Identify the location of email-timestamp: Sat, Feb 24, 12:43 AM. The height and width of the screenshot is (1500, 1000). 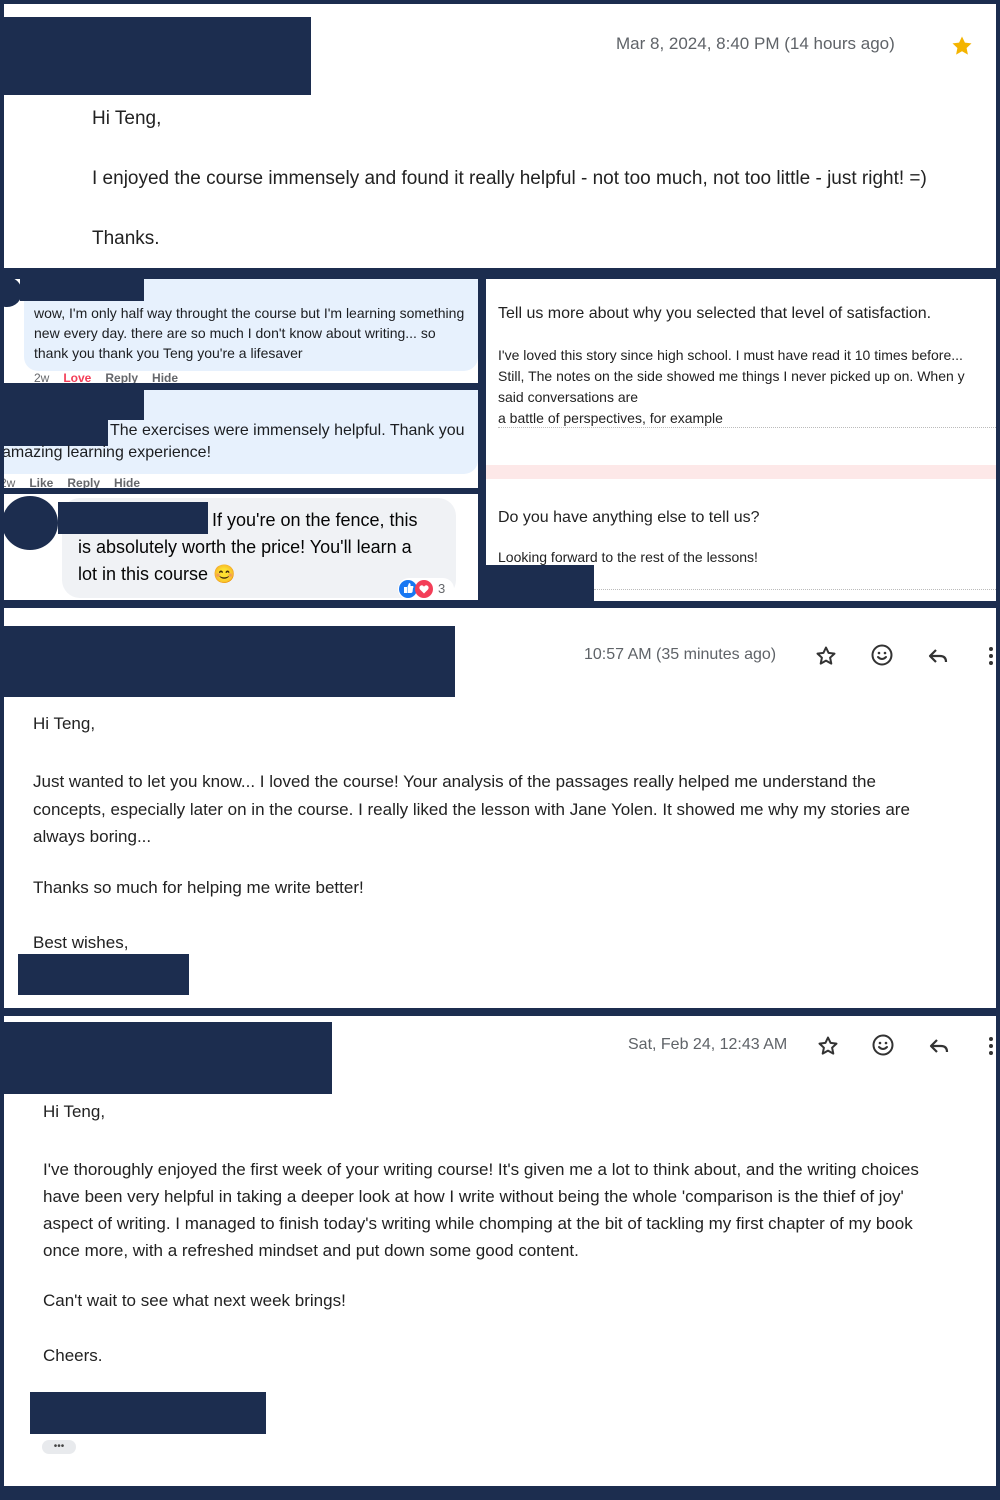
(708, 1044).